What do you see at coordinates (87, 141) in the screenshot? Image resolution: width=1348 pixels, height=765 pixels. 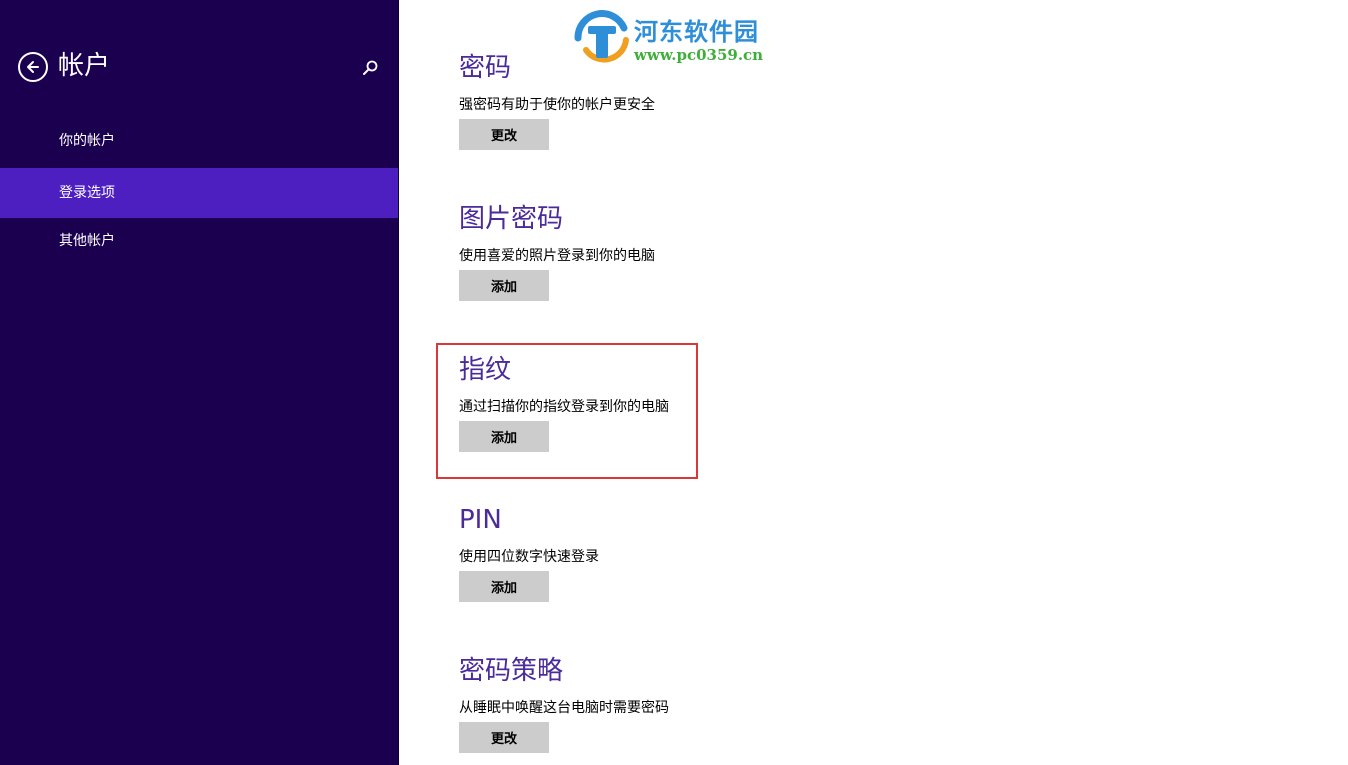 I see `sidebar-item-label: 你的帐户` at bounding box center [87, 141].